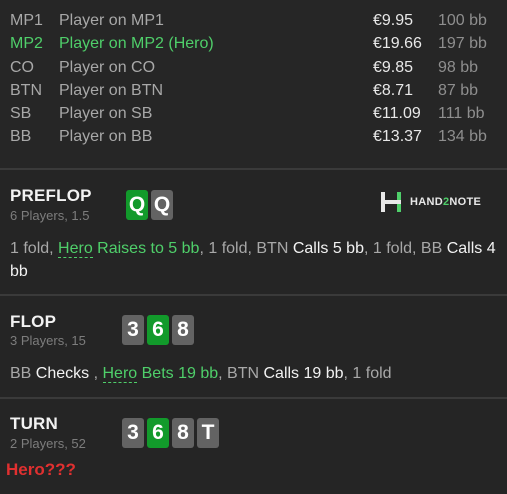 The image size is (507, 494). What do you see at coordinates (26, 90) in the screenshot?
I see `player-position: BTN` at bounding box center [26, 90].